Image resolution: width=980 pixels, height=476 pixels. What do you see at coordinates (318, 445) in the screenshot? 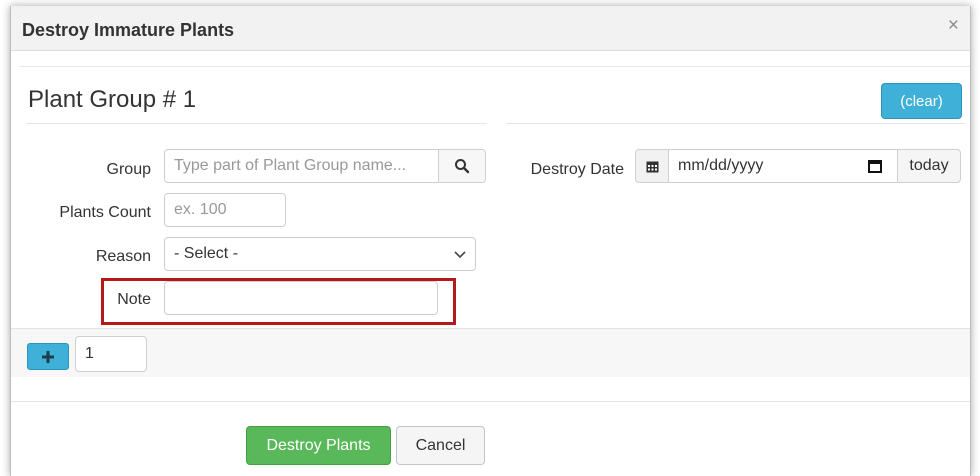
I see `destroy-plants-button: Destroy Plants` at bounding box center [318, 445].